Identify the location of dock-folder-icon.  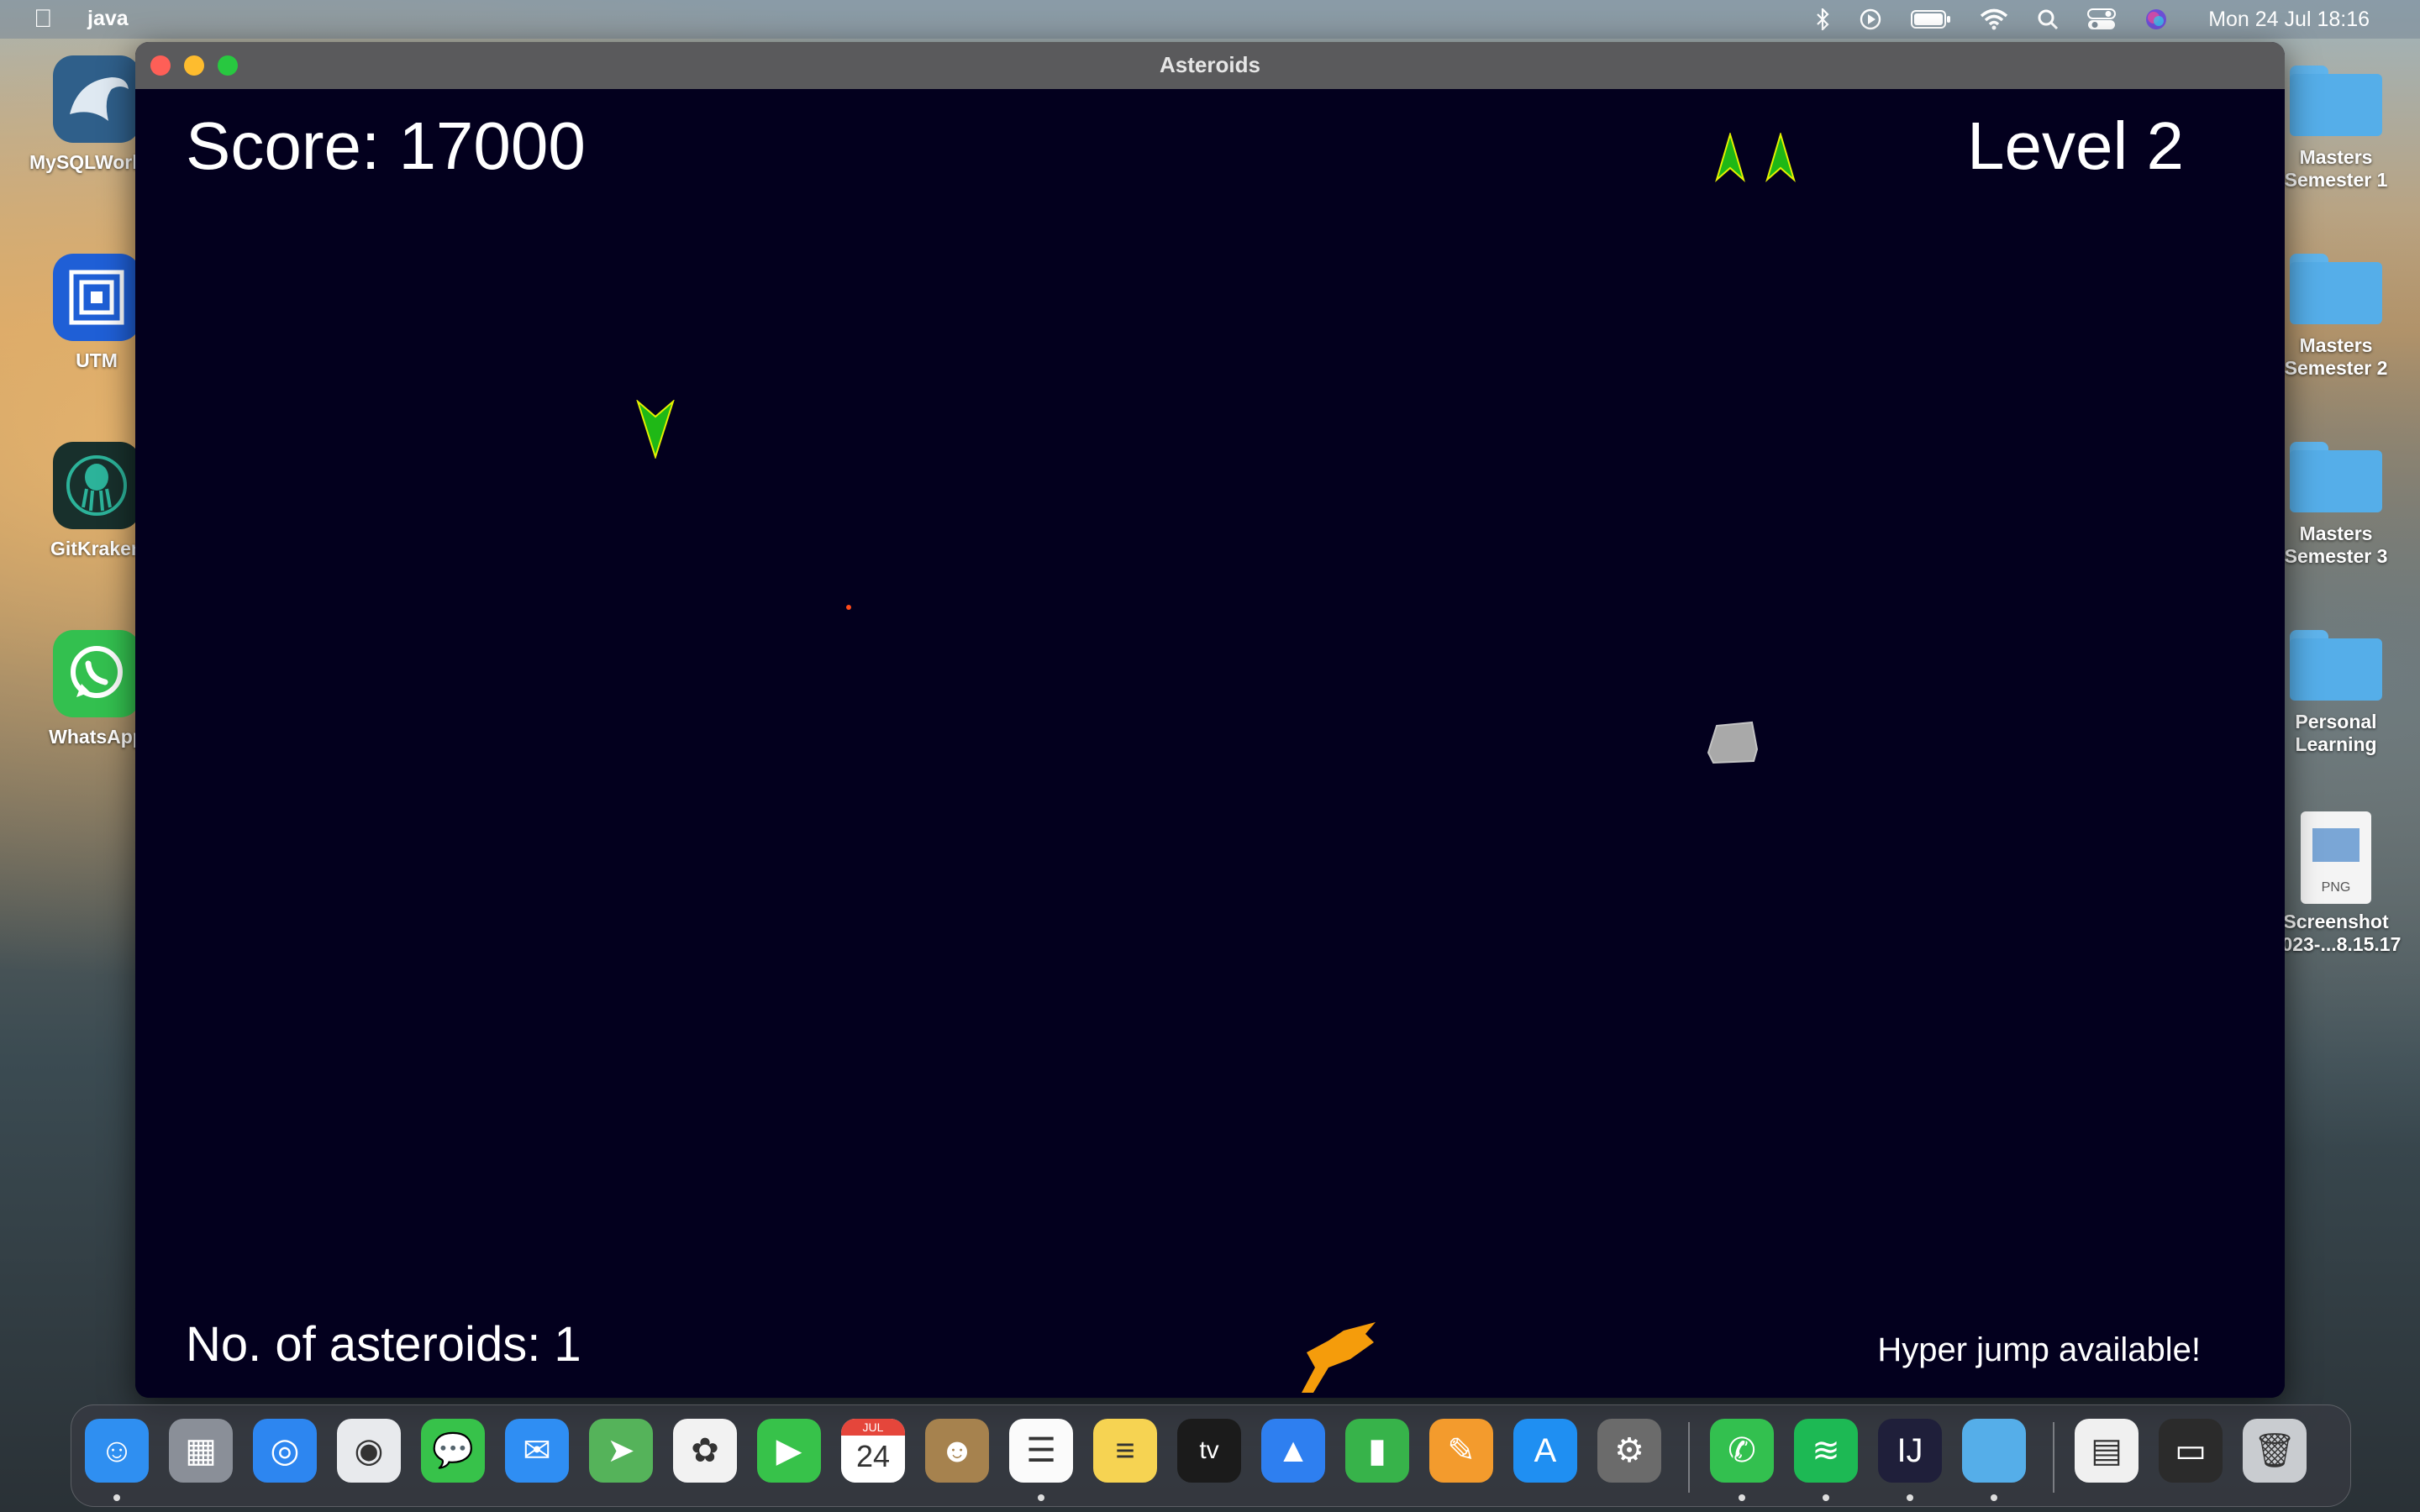
(1994, 1451).